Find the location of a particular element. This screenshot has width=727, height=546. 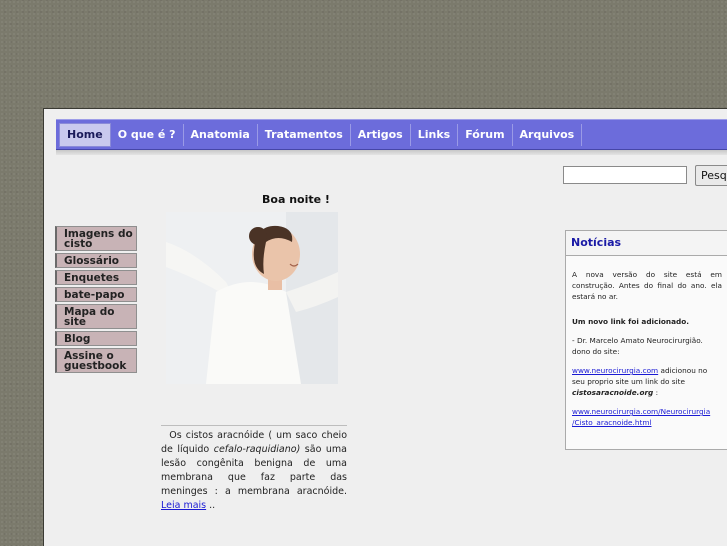

side-item-mapa-do-site: Mapa do site is located at coordinates (96, 316).